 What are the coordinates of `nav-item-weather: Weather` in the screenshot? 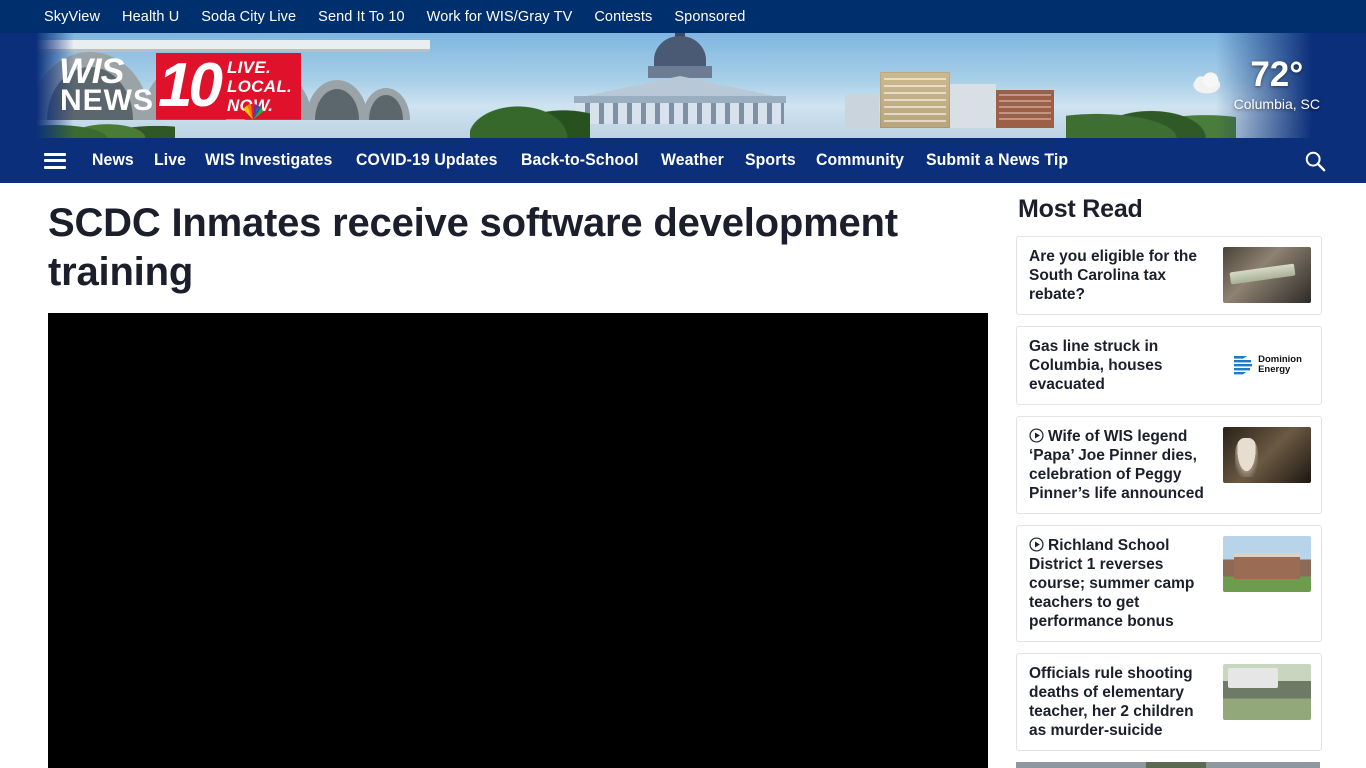 It's located at (692, 160).